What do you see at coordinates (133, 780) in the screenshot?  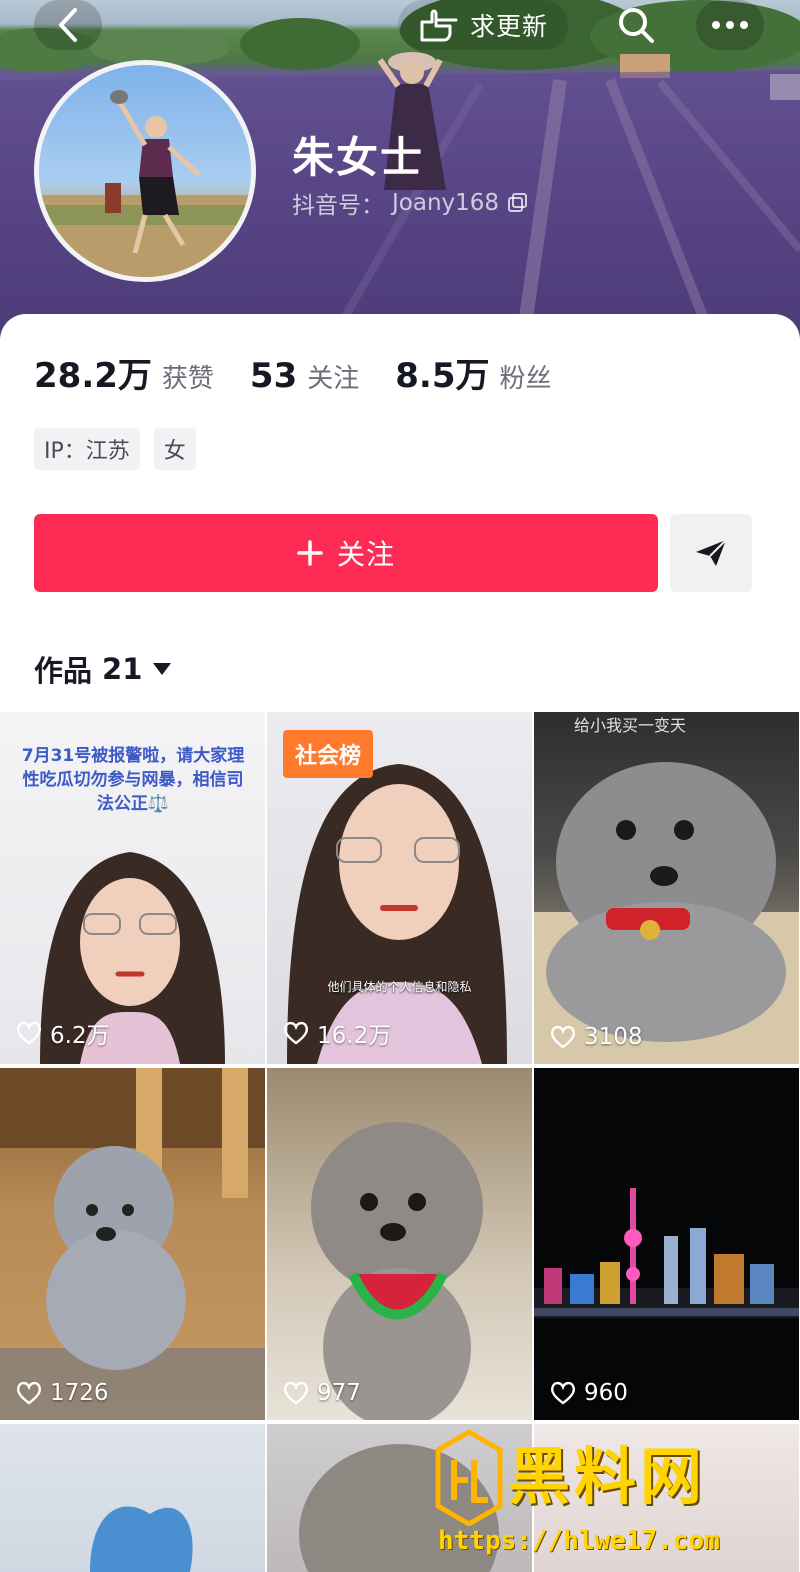 I see `video-overlay-text: 7月31号被报警啦，请大家理性吃瓜切勿参与网暴，相信司法公正⚖️` at bounding box center [133, 780].